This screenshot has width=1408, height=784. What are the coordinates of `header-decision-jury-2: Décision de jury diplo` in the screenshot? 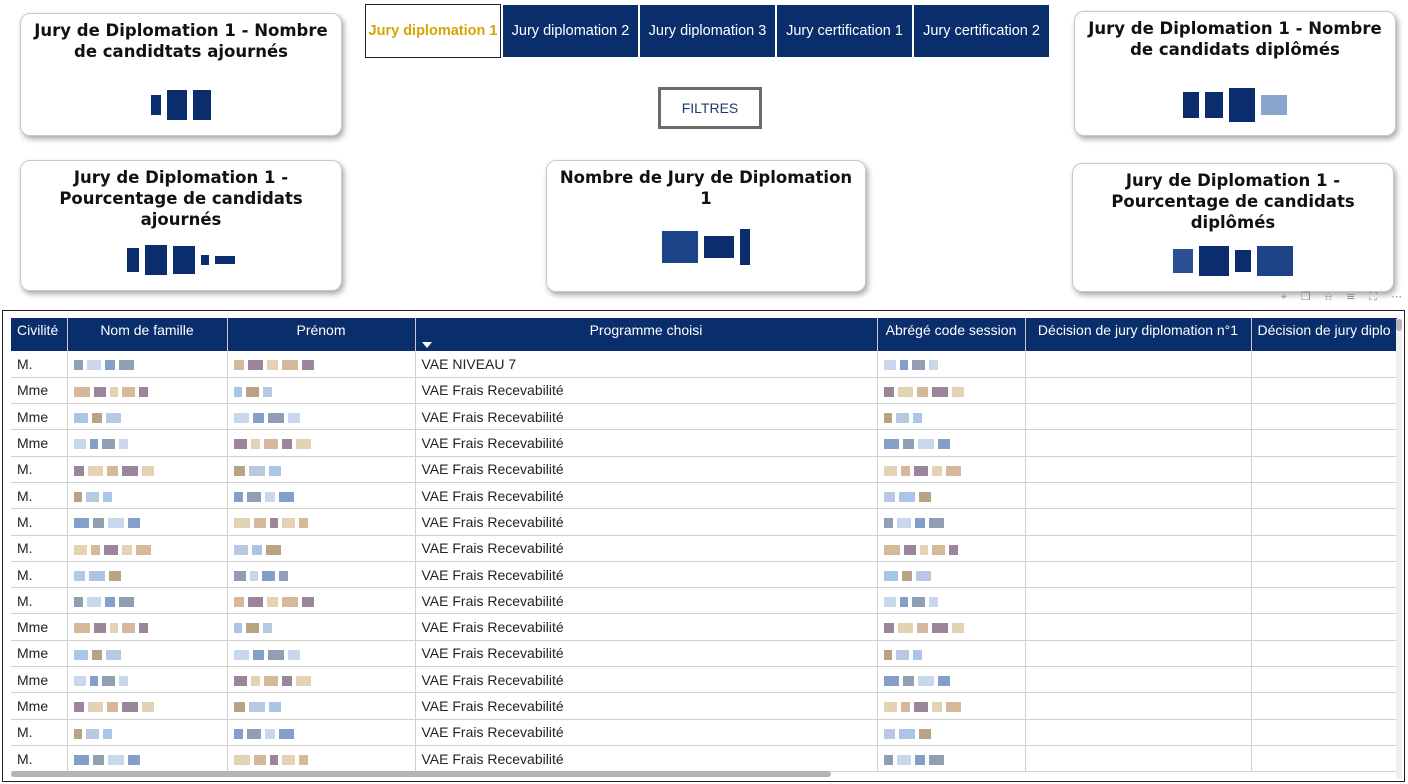 It's located at (1324, 334).